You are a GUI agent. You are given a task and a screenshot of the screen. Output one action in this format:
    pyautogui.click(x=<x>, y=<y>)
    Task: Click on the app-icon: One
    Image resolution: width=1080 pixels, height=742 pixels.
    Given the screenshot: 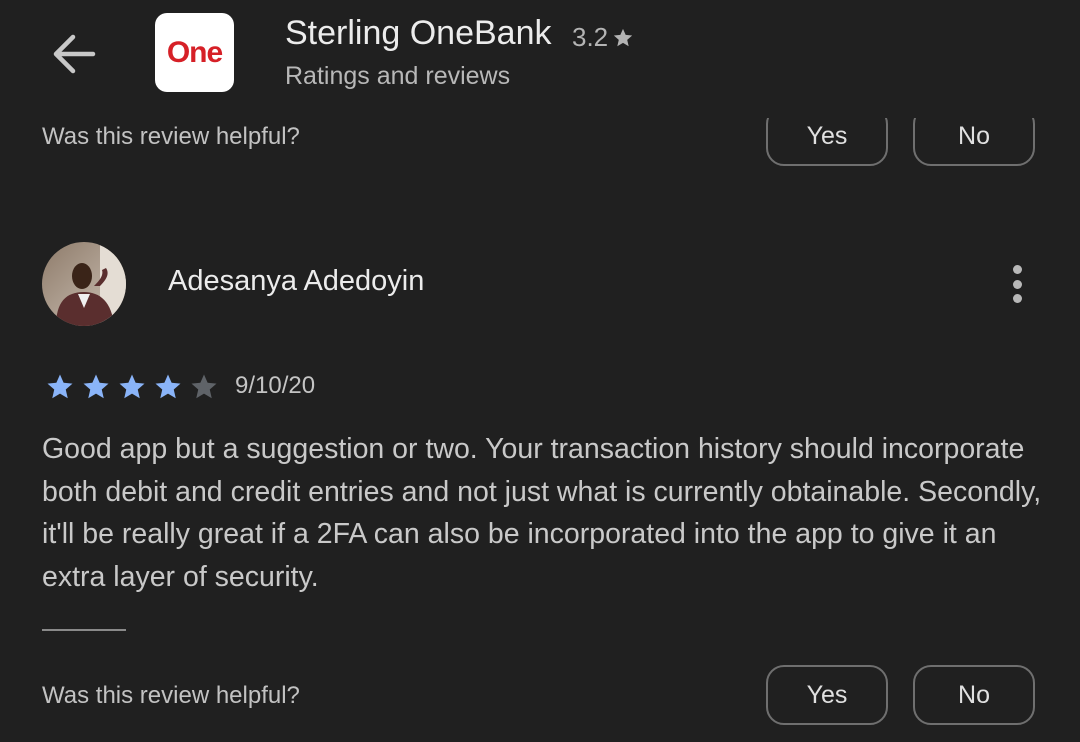 What is the action you would take?
    pyautogui.click(x=194, y=52)
    